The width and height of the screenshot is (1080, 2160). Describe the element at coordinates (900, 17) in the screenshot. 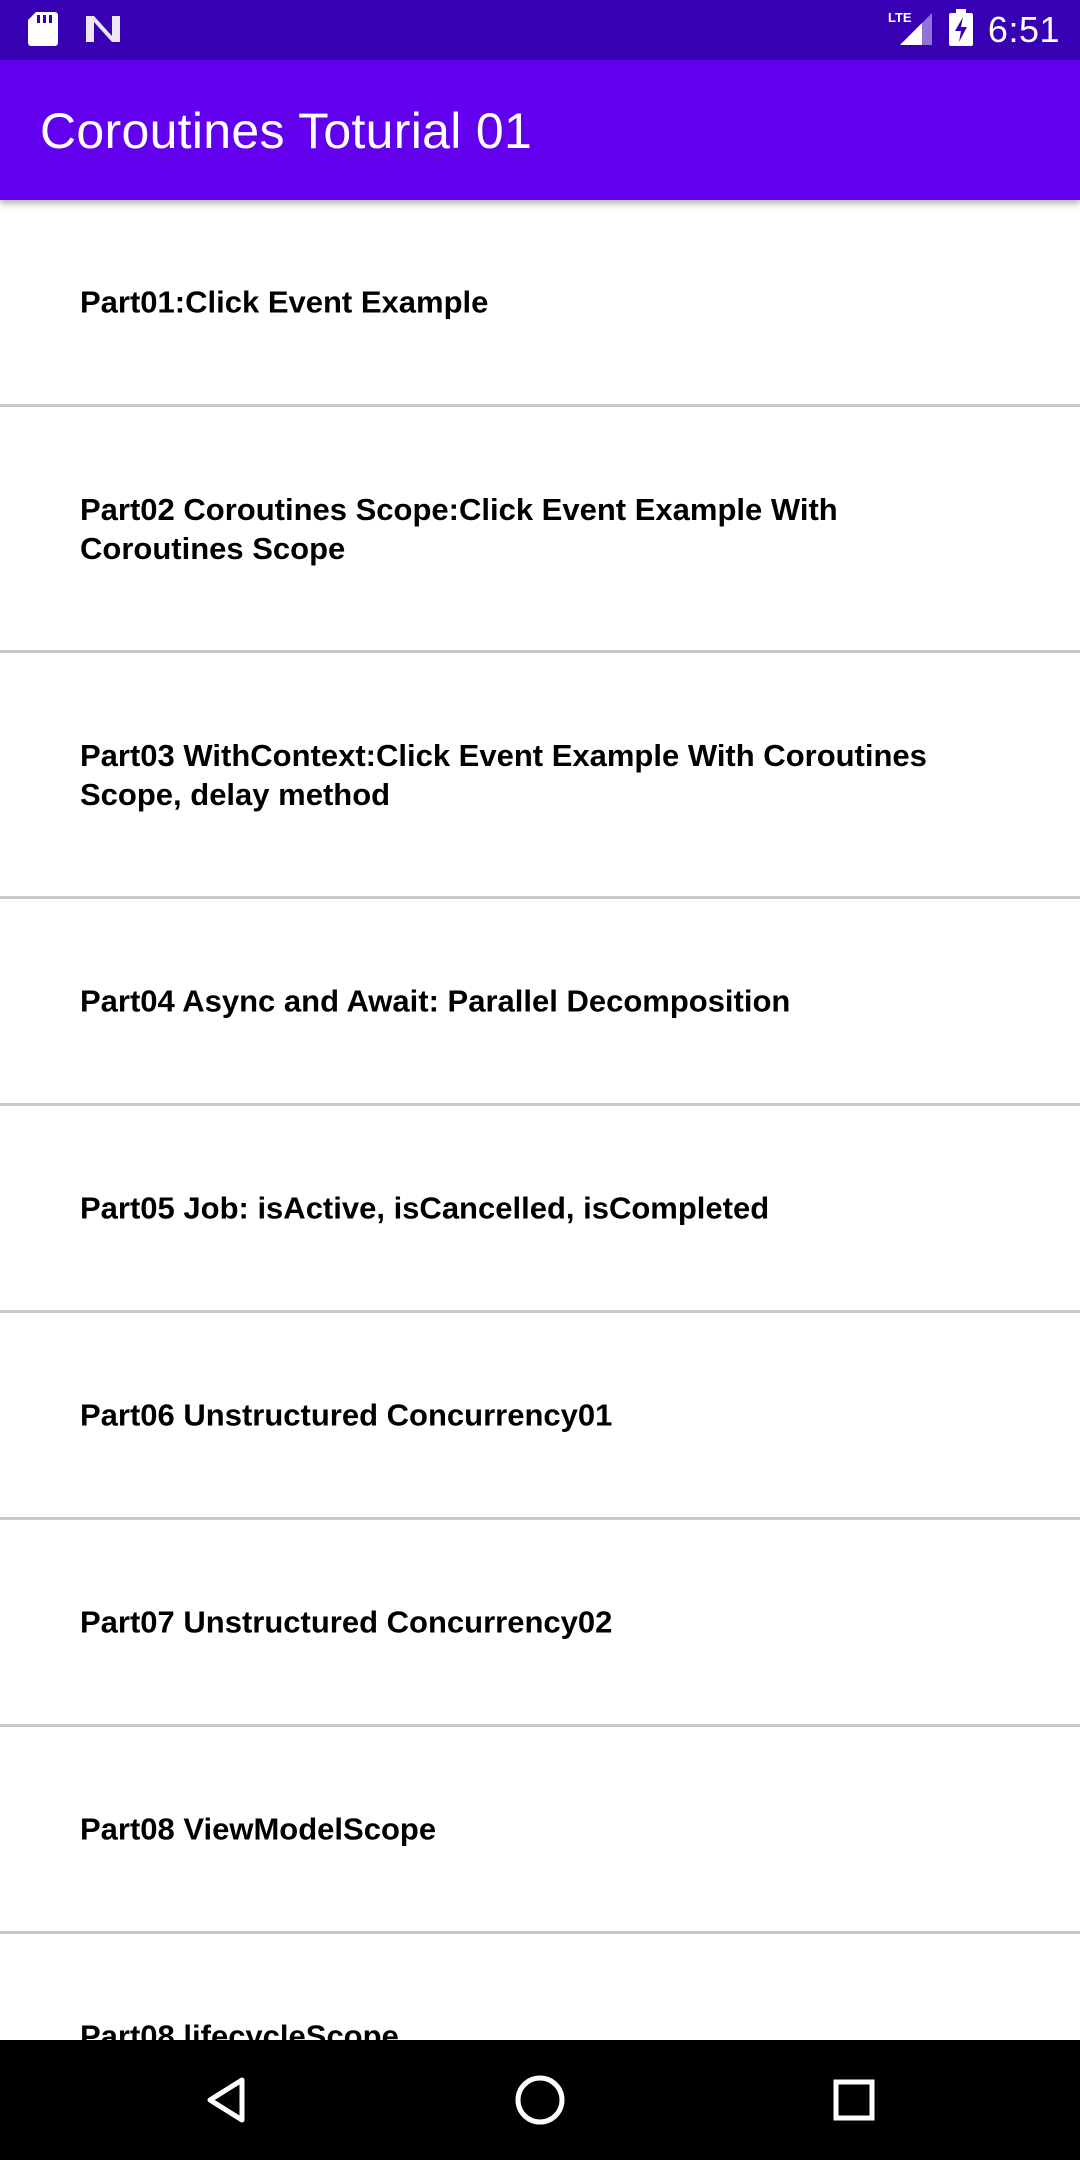

I see `svg-text: LTE` at that location.